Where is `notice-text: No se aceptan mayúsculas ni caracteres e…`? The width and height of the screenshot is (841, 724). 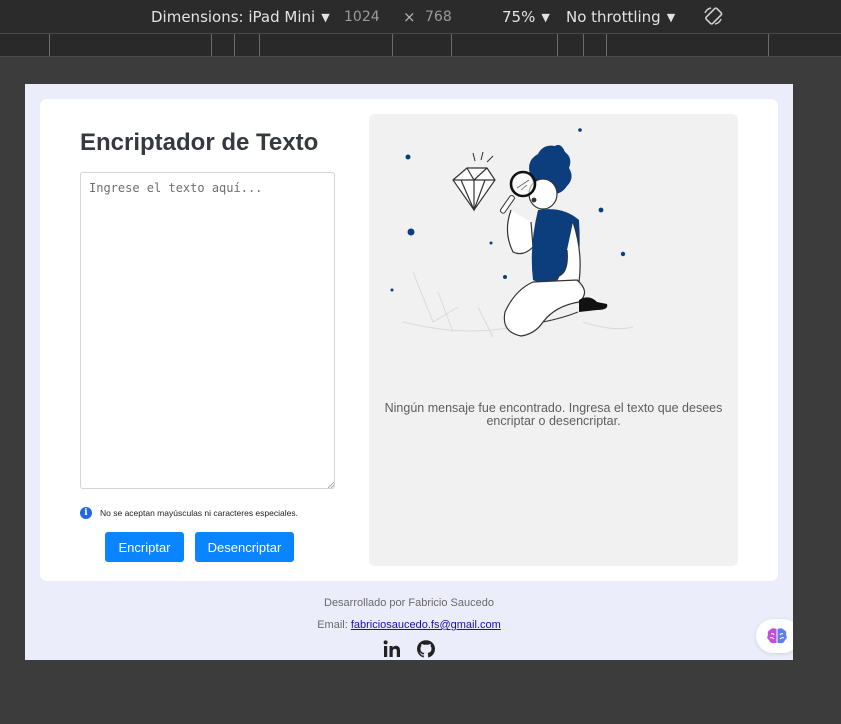
notice-text: No se aceptan mayúsculas ni caracteres e… is located at coordinates (199, 513).